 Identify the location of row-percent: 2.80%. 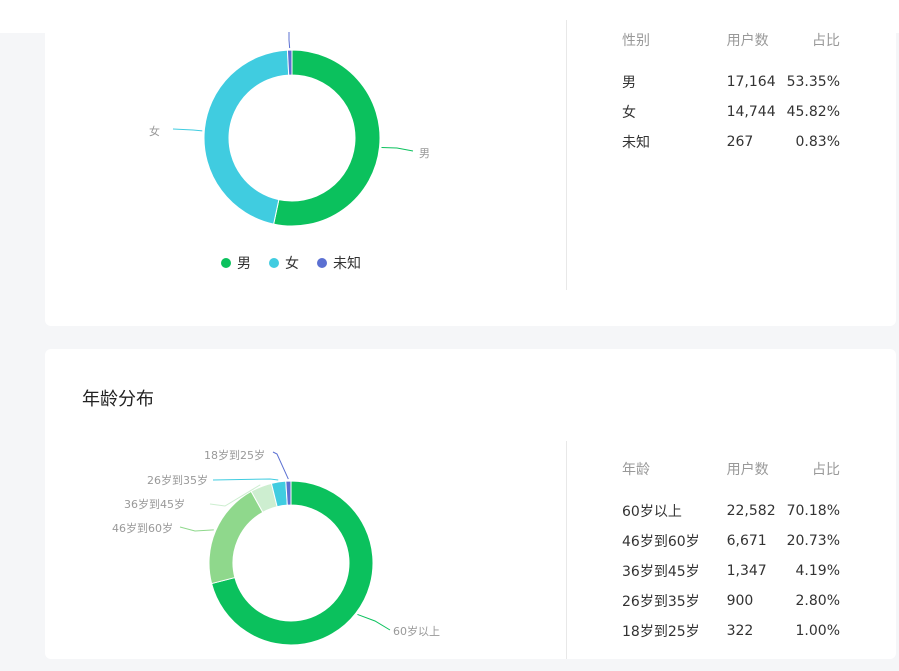
(817, 601).